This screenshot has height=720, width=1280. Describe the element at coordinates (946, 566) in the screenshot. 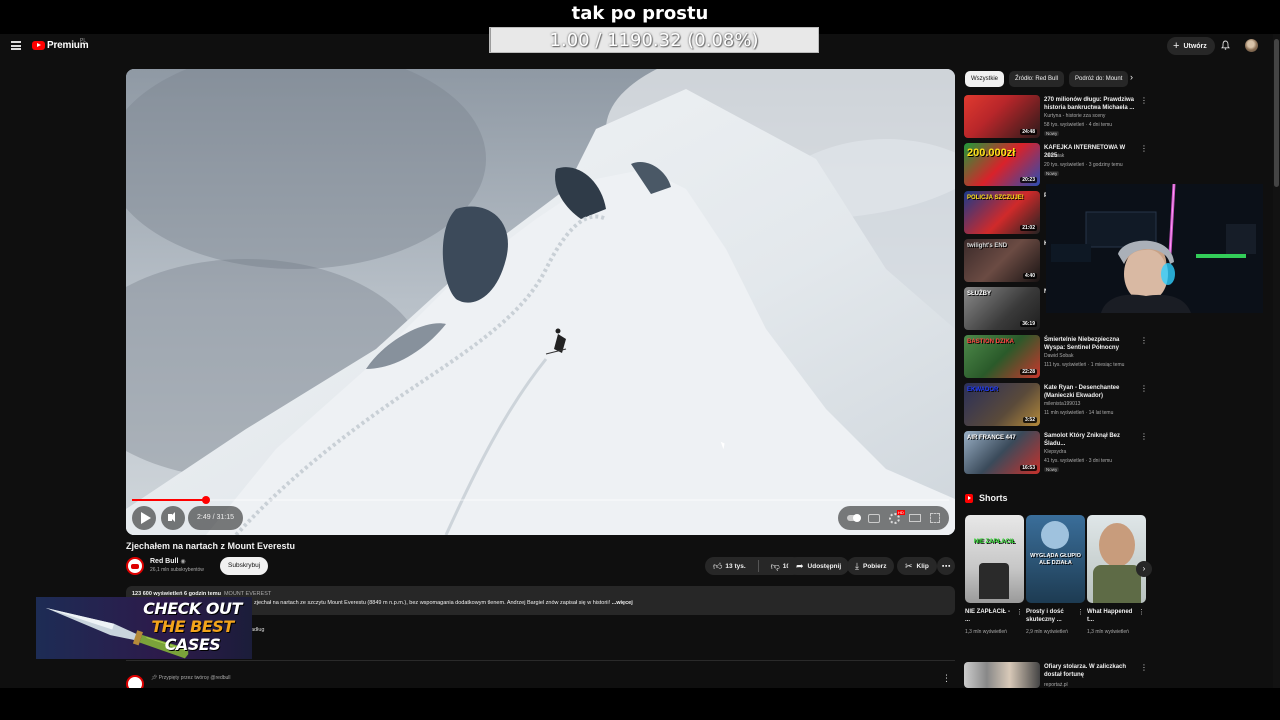

I see `more-actions-button: ⋯` at that location.